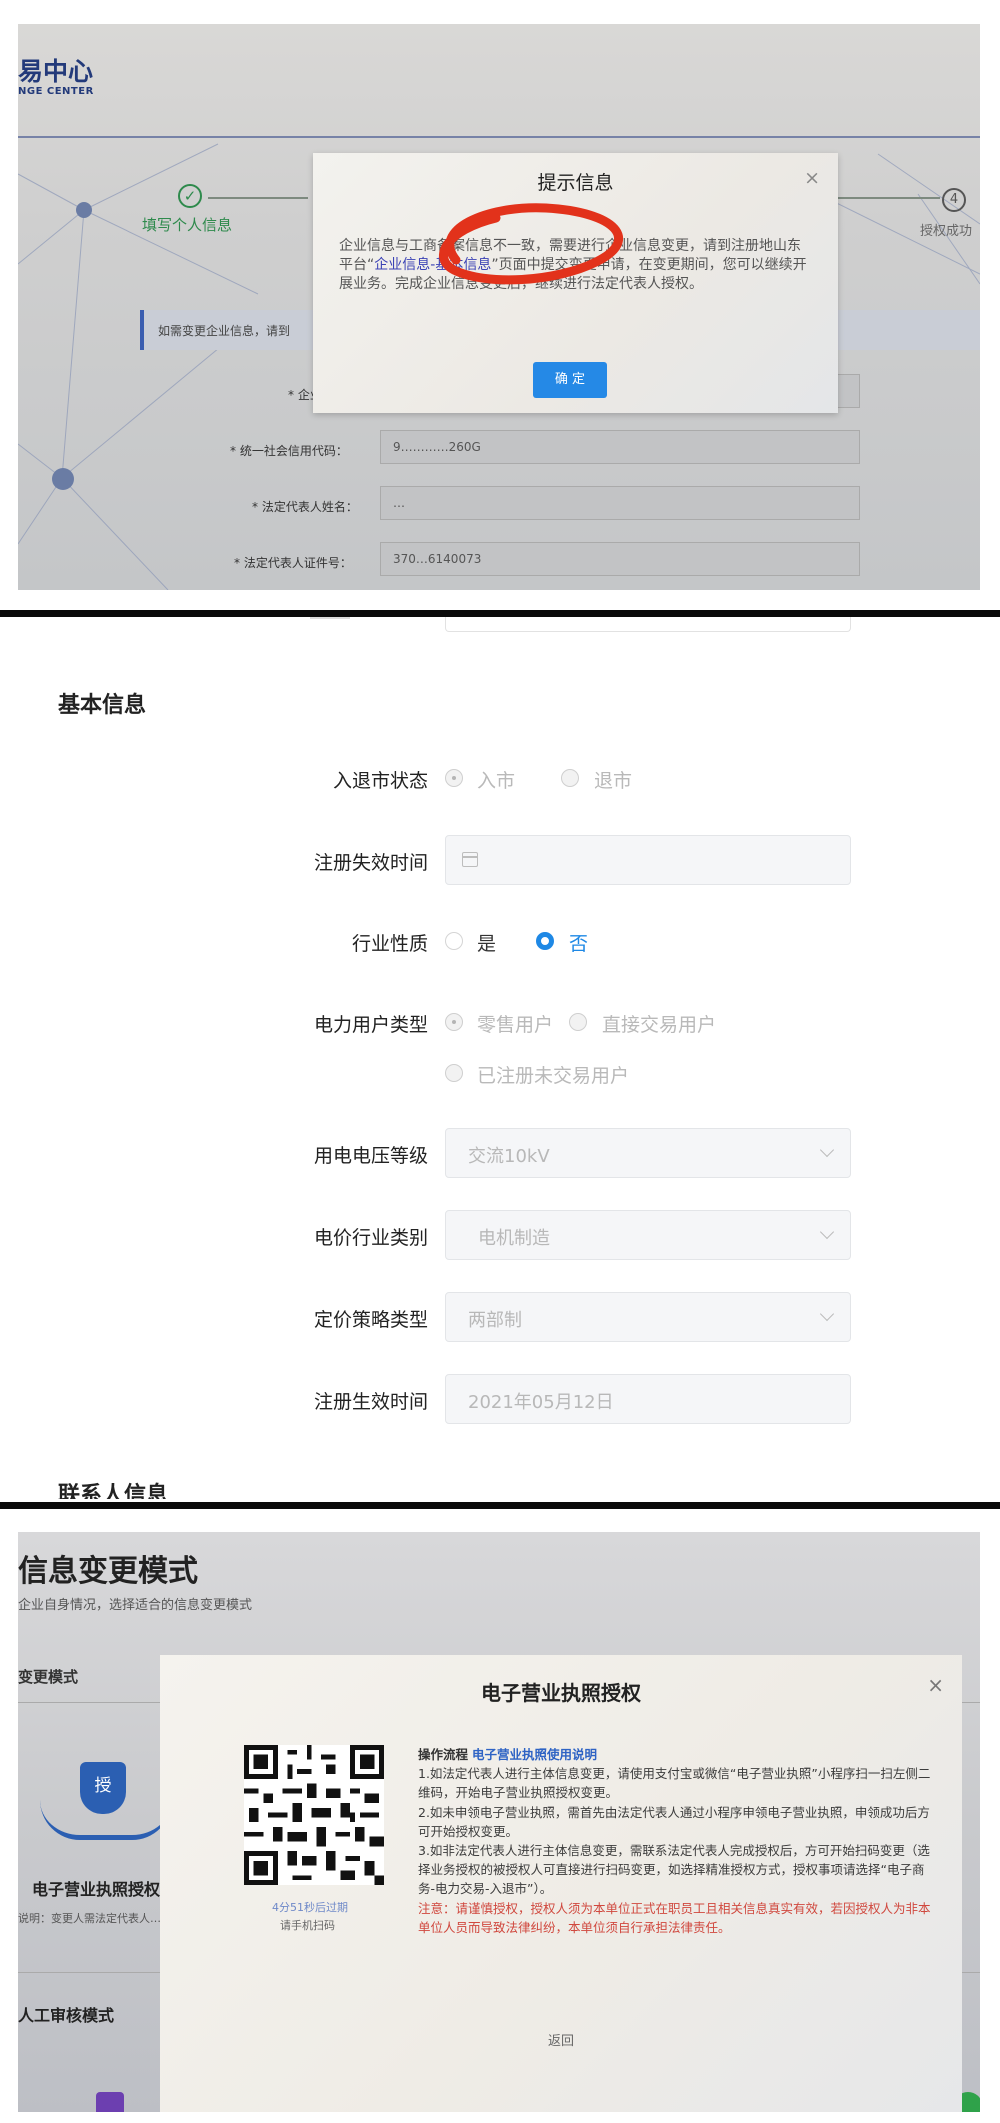  I want to click on radio-enter-market-label: 入市, so click(496, 781).